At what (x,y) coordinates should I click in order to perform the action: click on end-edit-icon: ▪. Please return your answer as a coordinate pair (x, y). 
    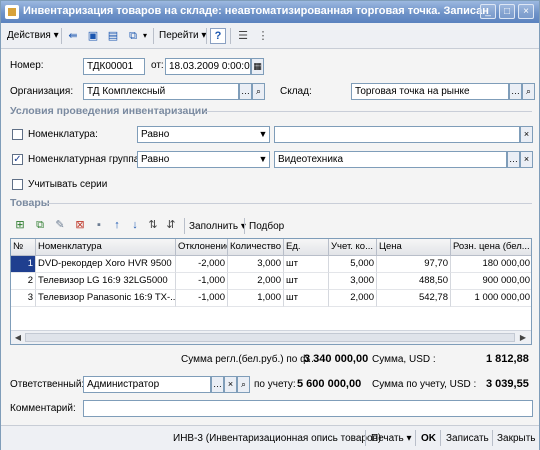
    Looking at the image, I should click on (99, 225).